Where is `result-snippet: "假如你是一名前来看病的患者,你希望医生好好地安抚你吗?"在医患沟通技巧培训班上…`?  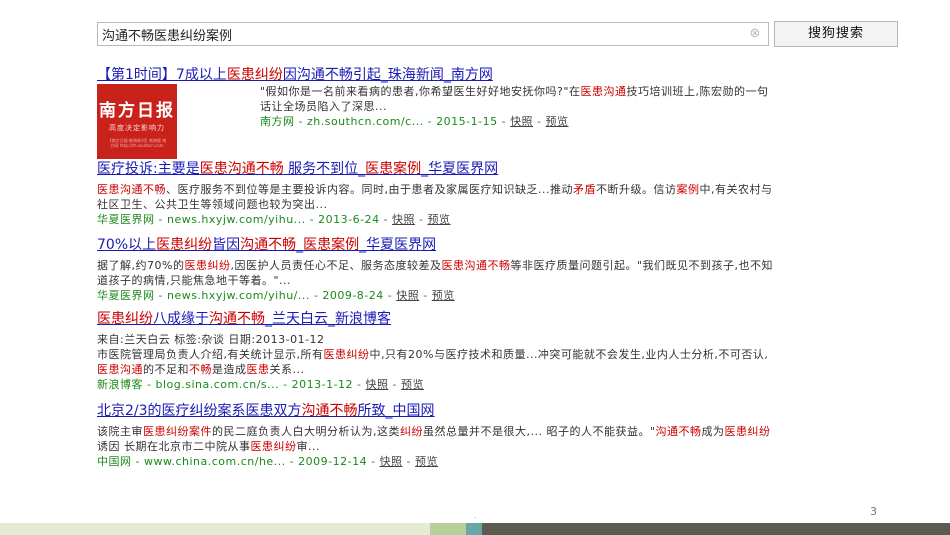
result-snippet: "假如你是一名前来看病的患者,你希望医生好好地安抚你吗?"在医患沟通技巧培训班上… is located at coordinates (514, 99).